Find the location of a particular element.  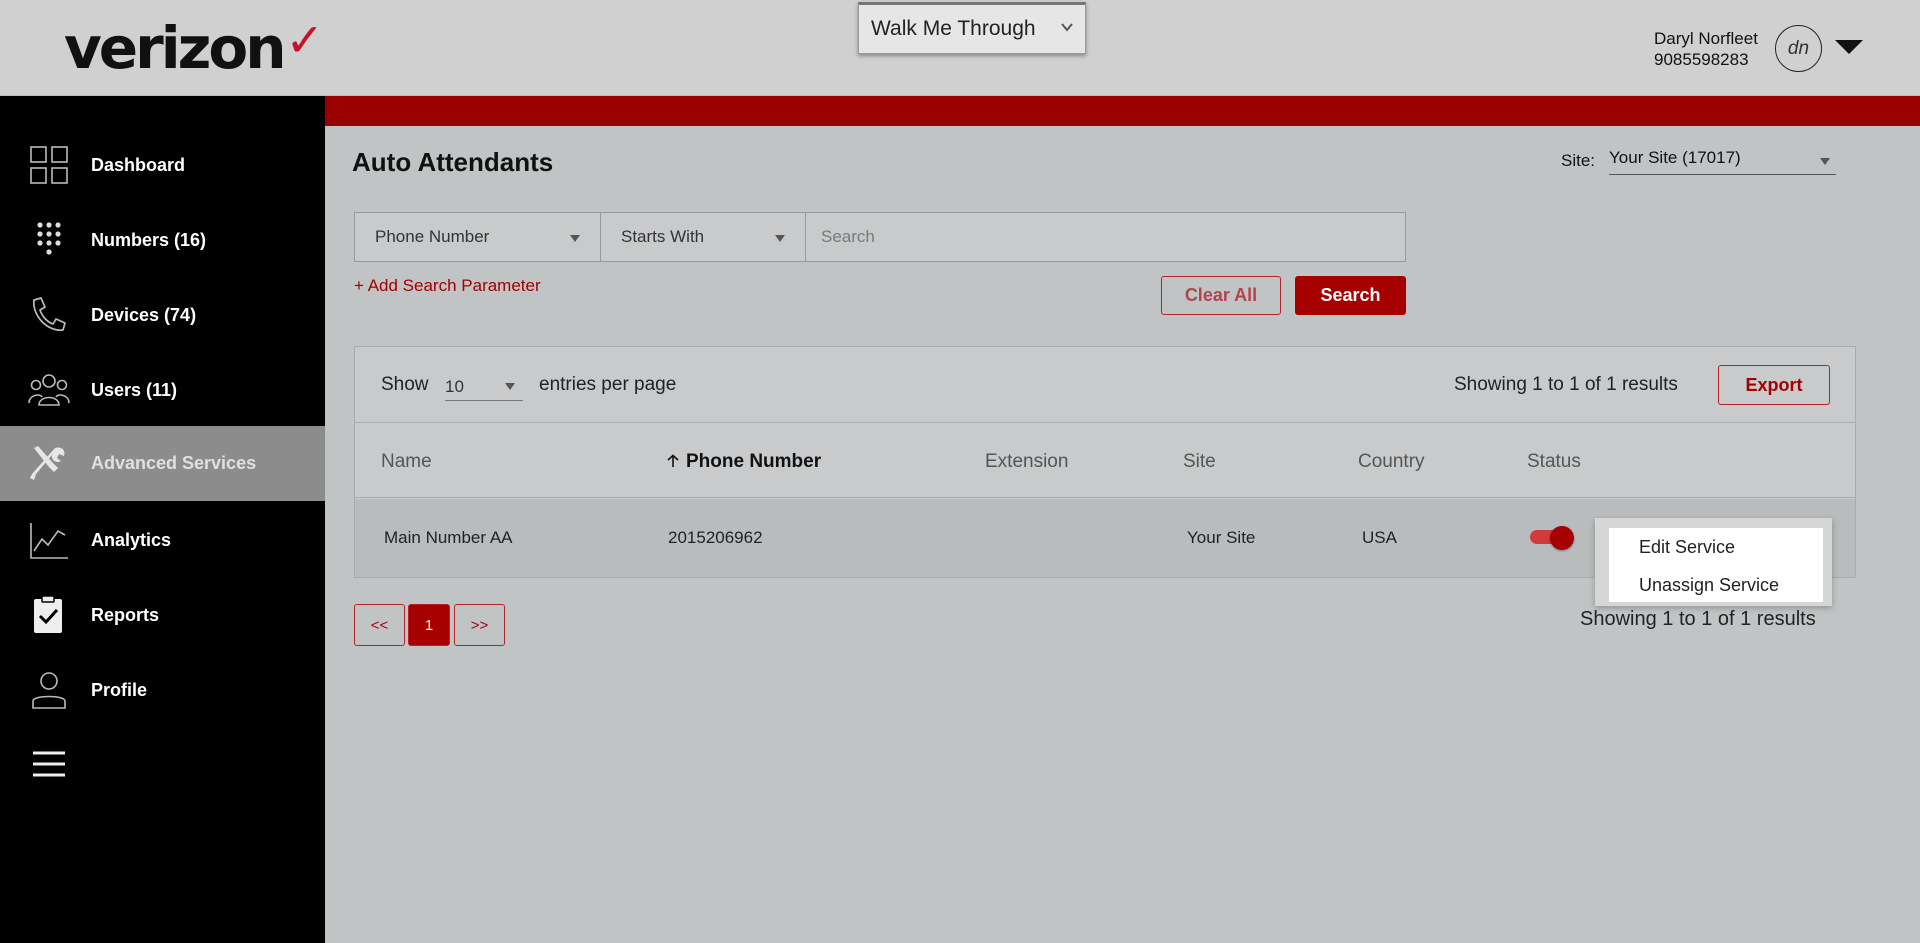

sidebar-item-reports: Reports is located at coordinates (162, 615).